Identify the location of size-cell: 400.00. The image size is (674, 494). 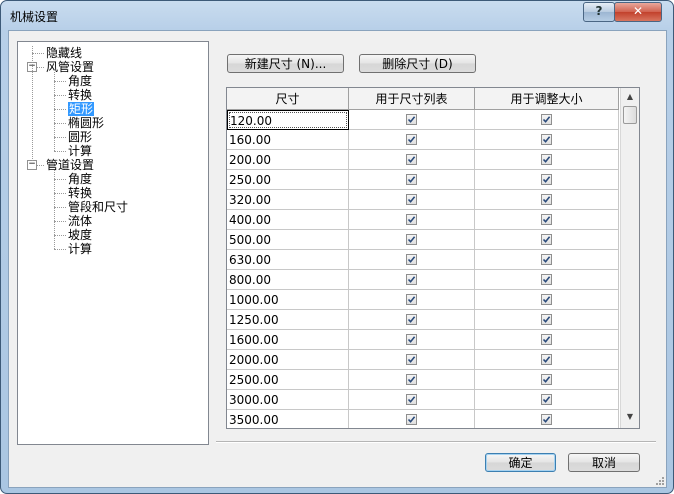
(288, 220).